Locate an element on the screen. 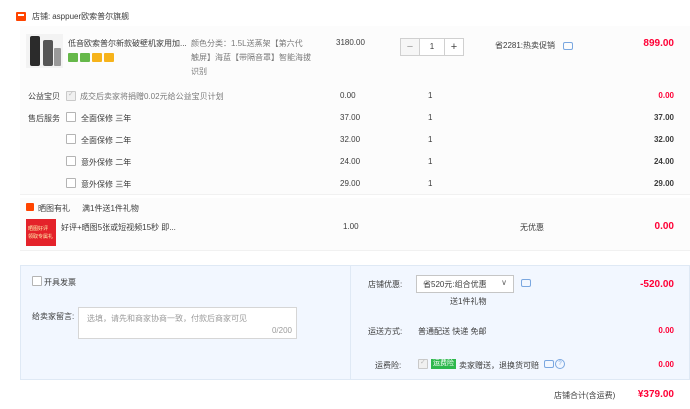  gift-thumbnail: 晒图好评 领取专属礼 is located at coordinates (41, 232).